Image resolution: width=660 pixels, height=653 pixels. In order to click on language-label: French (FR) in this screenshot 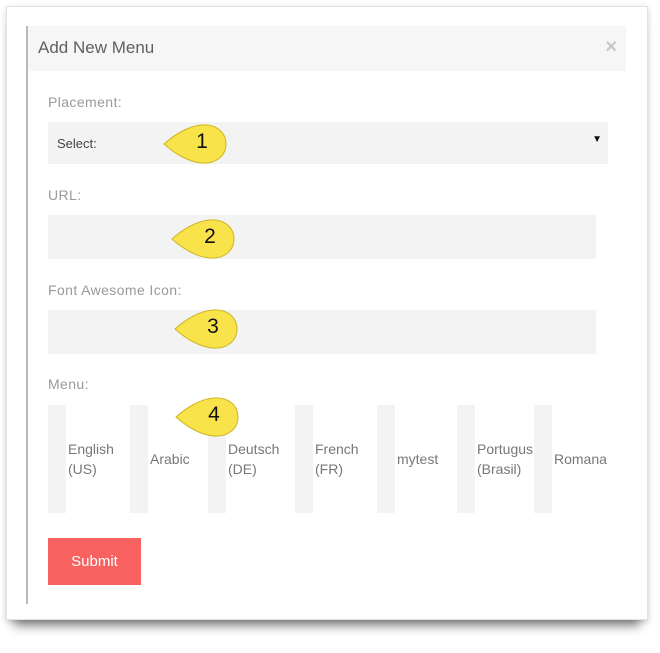, I will do `click(337, 459)`.